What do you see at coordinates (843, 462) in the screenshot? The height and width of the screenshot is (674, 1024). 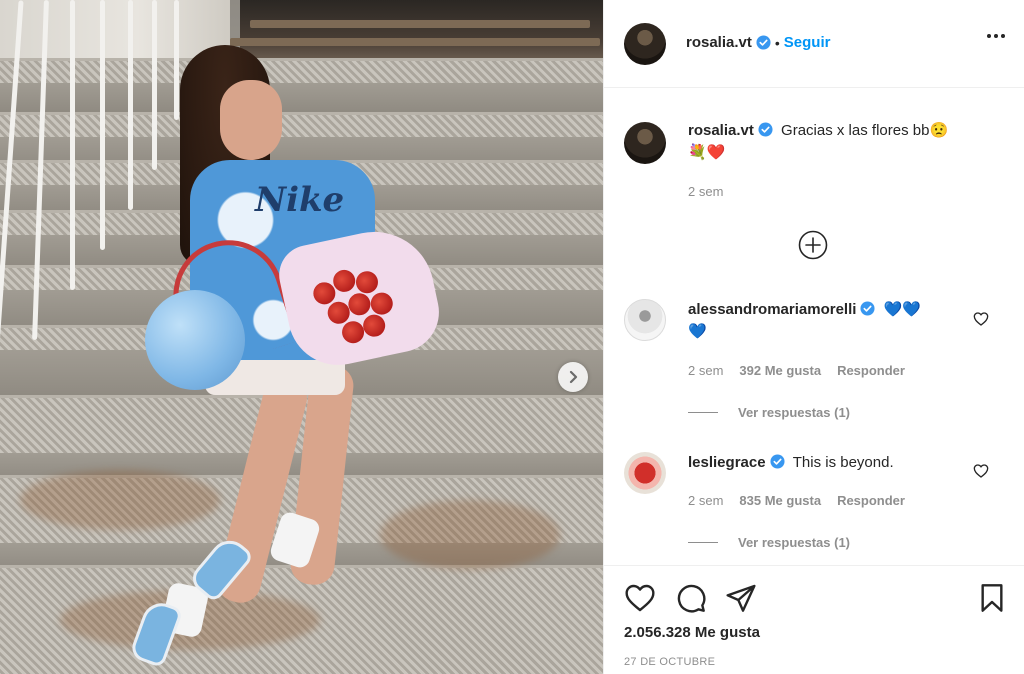 I see `comment-body: This is beyond.` at bounding box center [843, 462].